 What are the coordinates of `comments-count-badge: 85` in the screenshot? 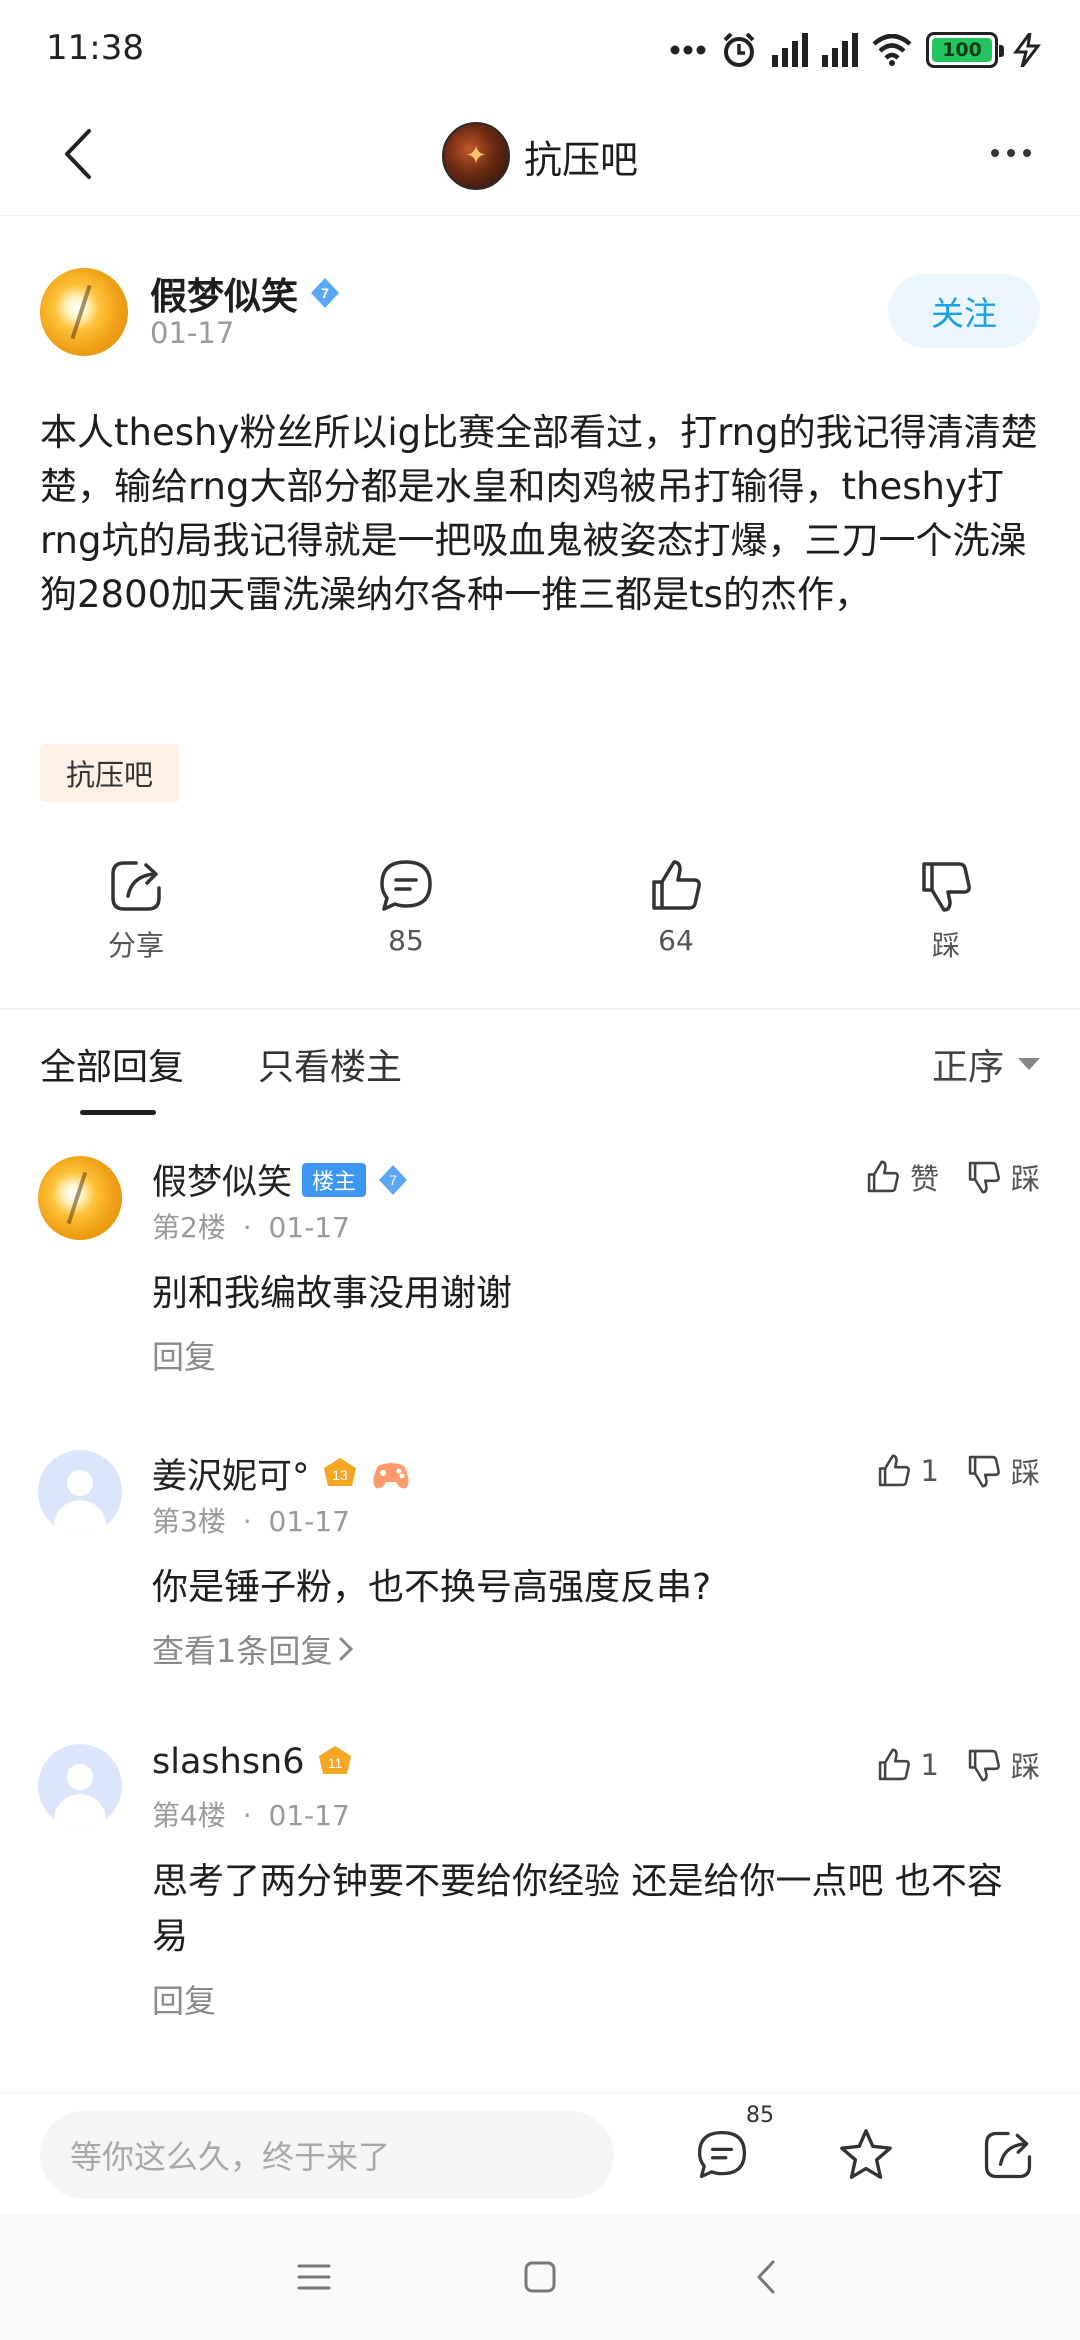 It's located at (760, 2115).